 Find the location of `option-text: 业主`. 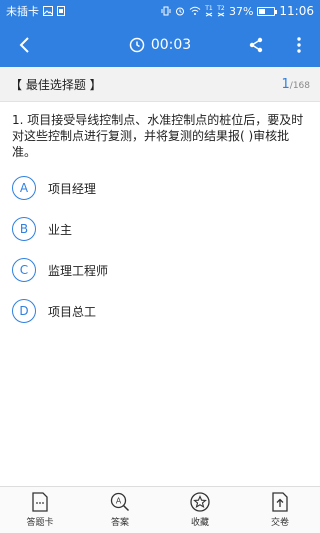

option-text: 业主 is located at coordinates (60, 229).